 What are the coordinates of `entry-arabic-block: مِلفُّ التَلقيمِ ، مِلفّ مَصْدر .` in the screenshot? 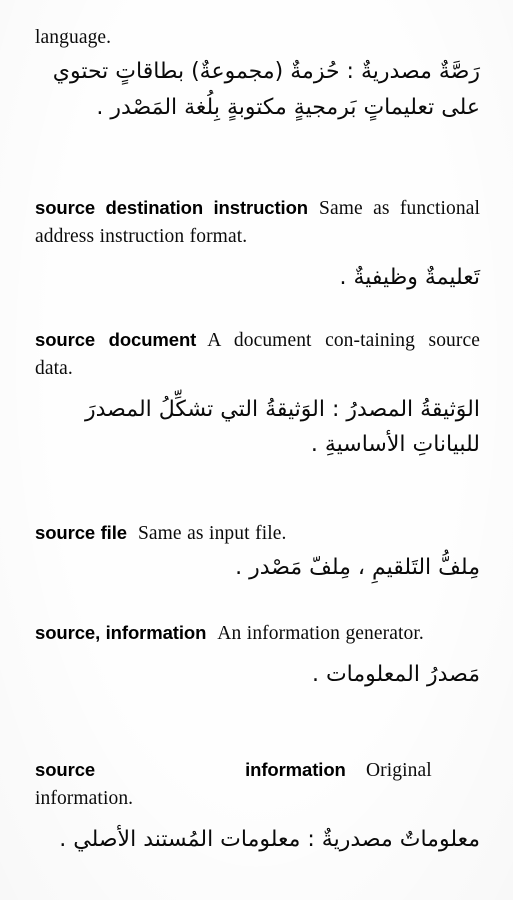 It's located at (257, 568).